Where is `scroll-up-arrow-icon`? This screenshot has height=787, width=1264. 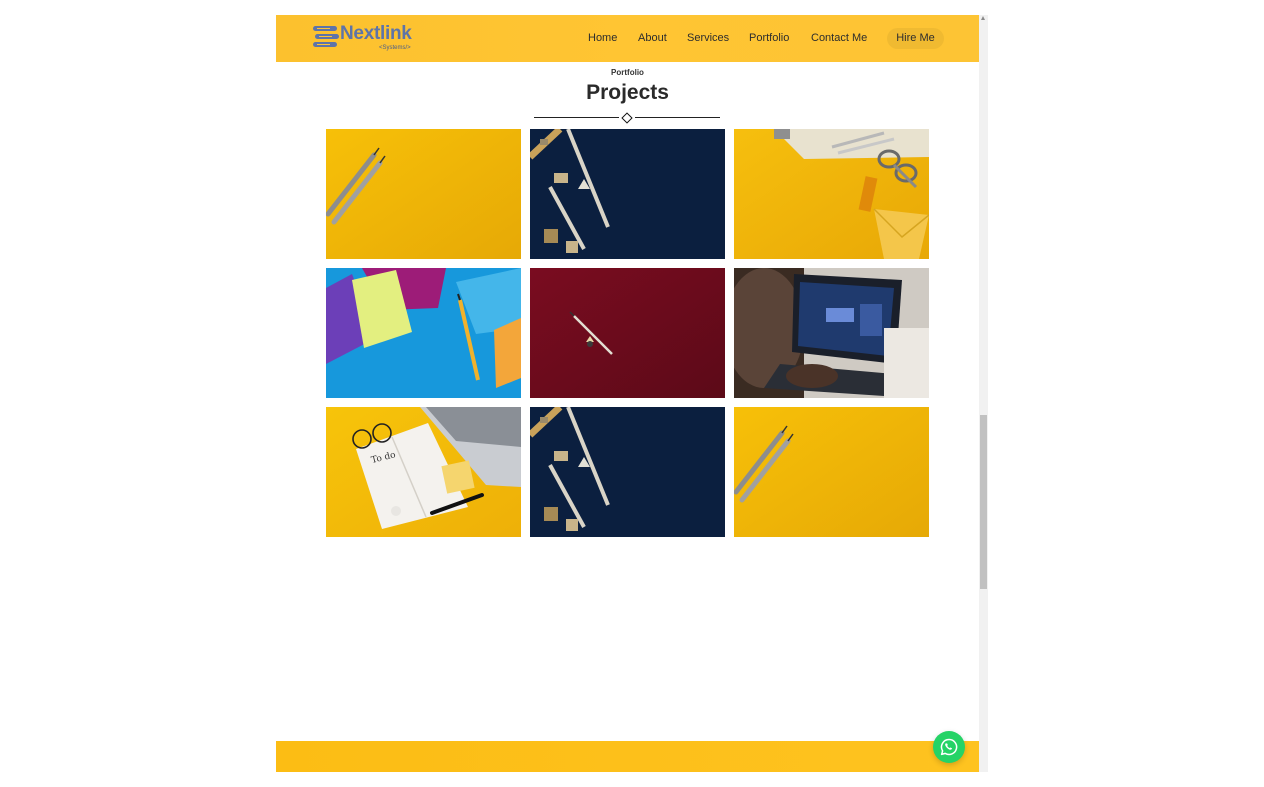 scroll-up-arrow-icon is located at coordinates (983, 18).